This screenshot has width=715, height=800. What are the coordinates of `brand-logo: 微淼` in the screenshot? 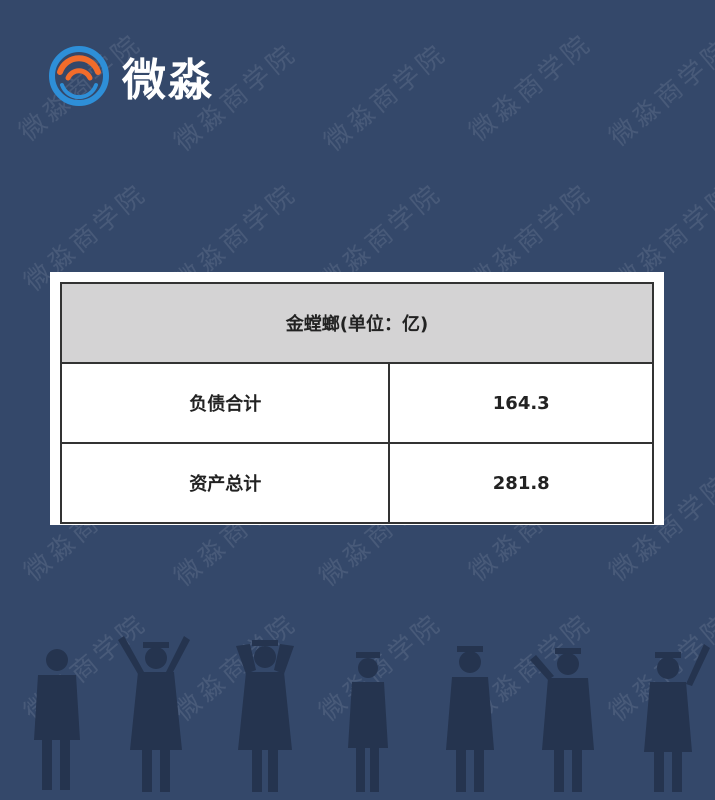 It's located at (131, 76).